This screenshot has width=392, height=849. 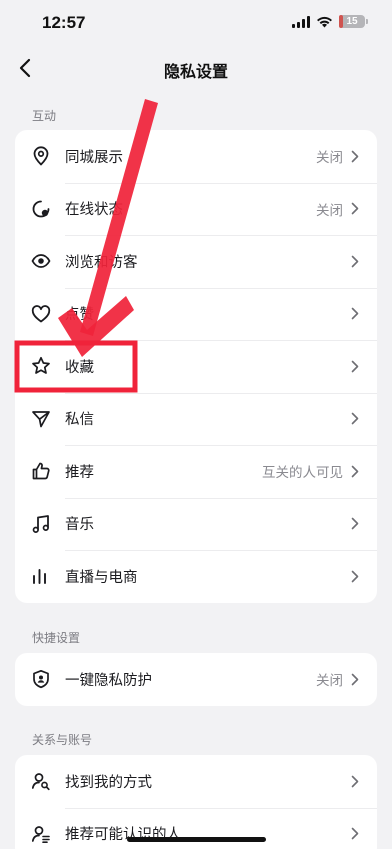 What do you see at coordinates (196, 156) in the screenshot?
I see `row-nearby-display: 同城展示 关闭` at bounding box center [196, 156].